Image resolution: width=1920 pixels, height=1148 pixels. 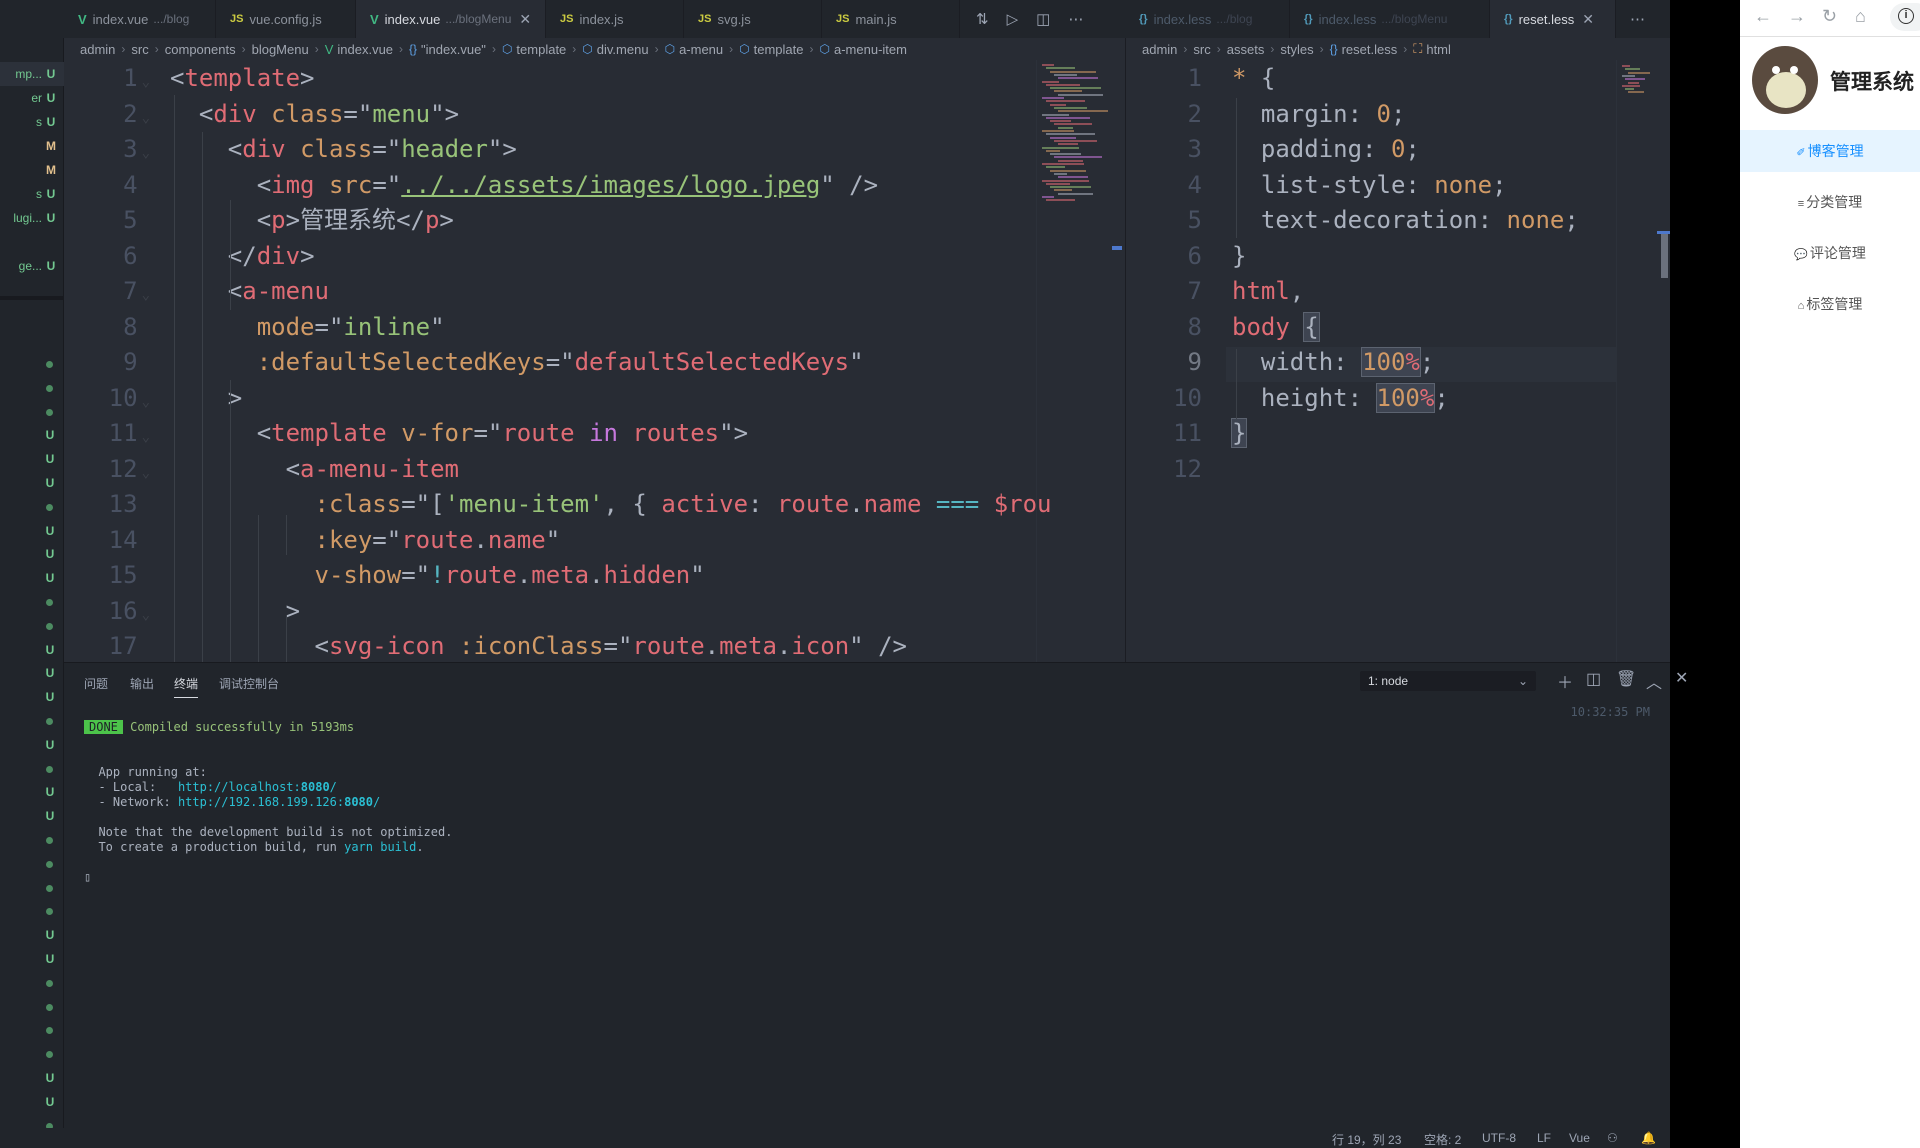 What do you see at coordinates (453, 49) in the screenshot?
I see `breadcrumb-item: "index.vue"` at bounding box center [453, 49].